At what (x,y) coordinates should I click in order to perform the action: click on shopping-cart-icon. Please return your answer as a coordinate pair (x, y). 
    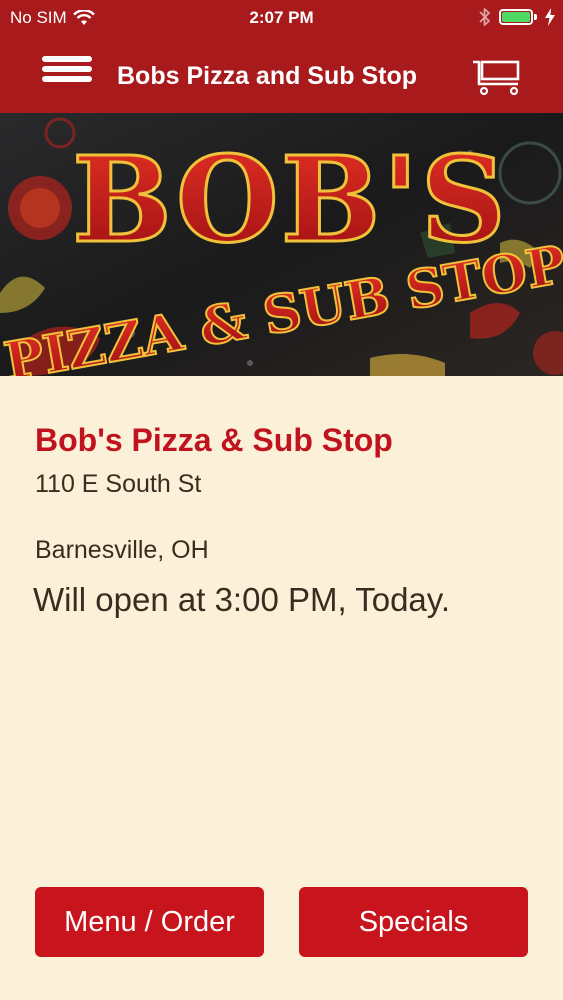
    Looking at the image, I should click on (496, 76).